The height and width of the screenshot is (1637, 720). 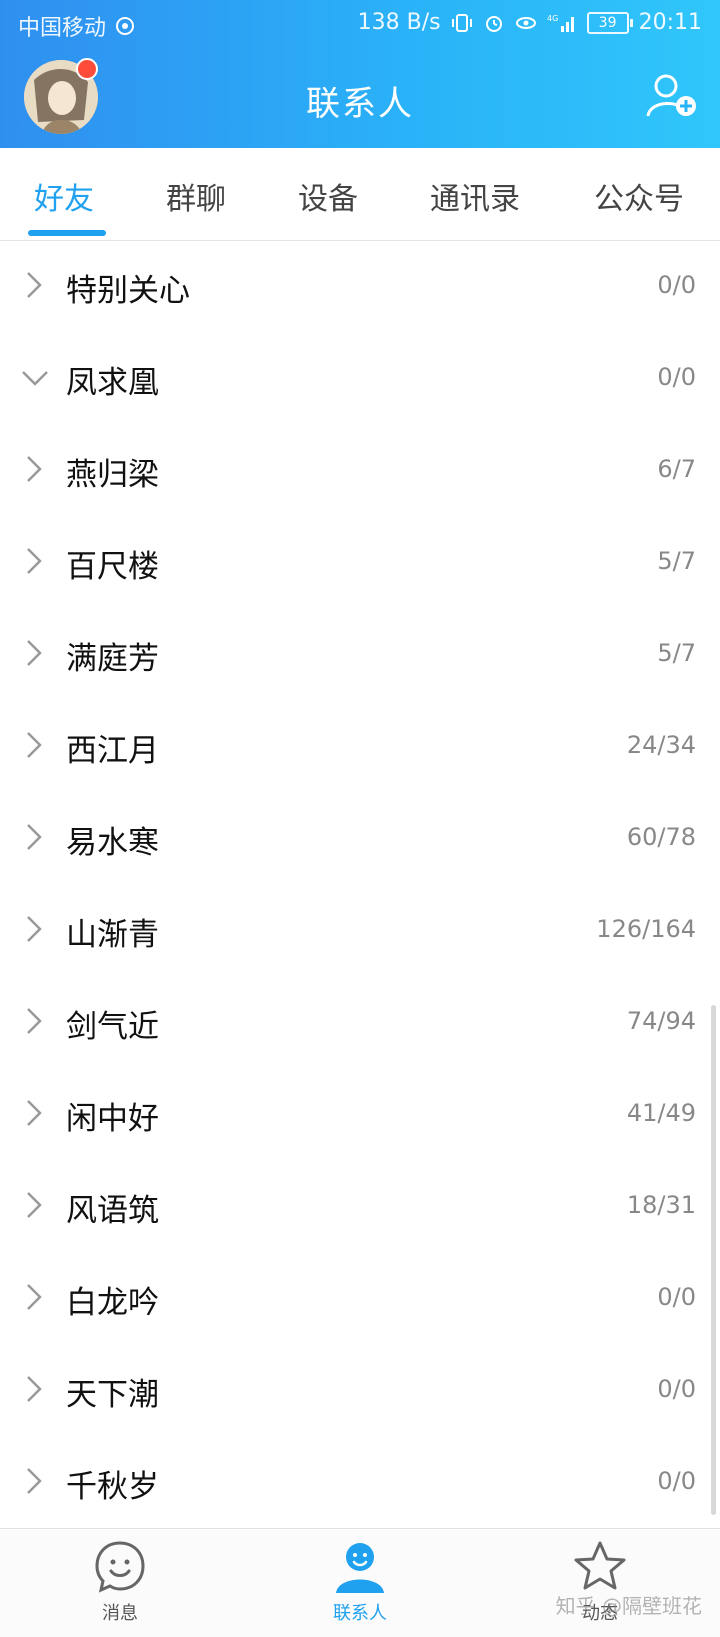 I want to click on friend-group-row: 闲中好 41/49, so click(x=360, y=1115).